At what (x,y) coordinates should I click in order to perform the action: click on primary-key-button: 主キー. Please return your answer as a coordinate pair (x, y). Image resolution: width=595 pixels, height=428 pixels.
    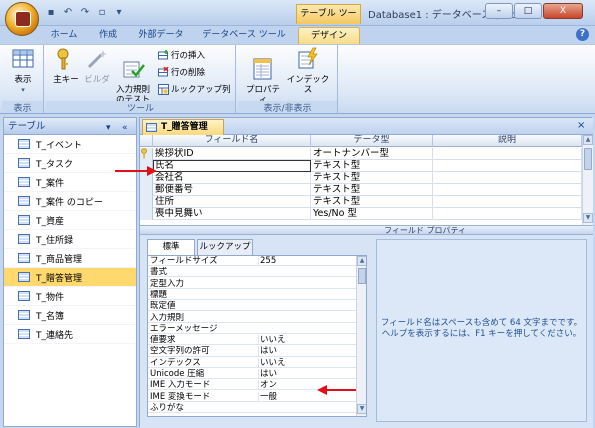
    Looking at the image, I should click on (66, 66).